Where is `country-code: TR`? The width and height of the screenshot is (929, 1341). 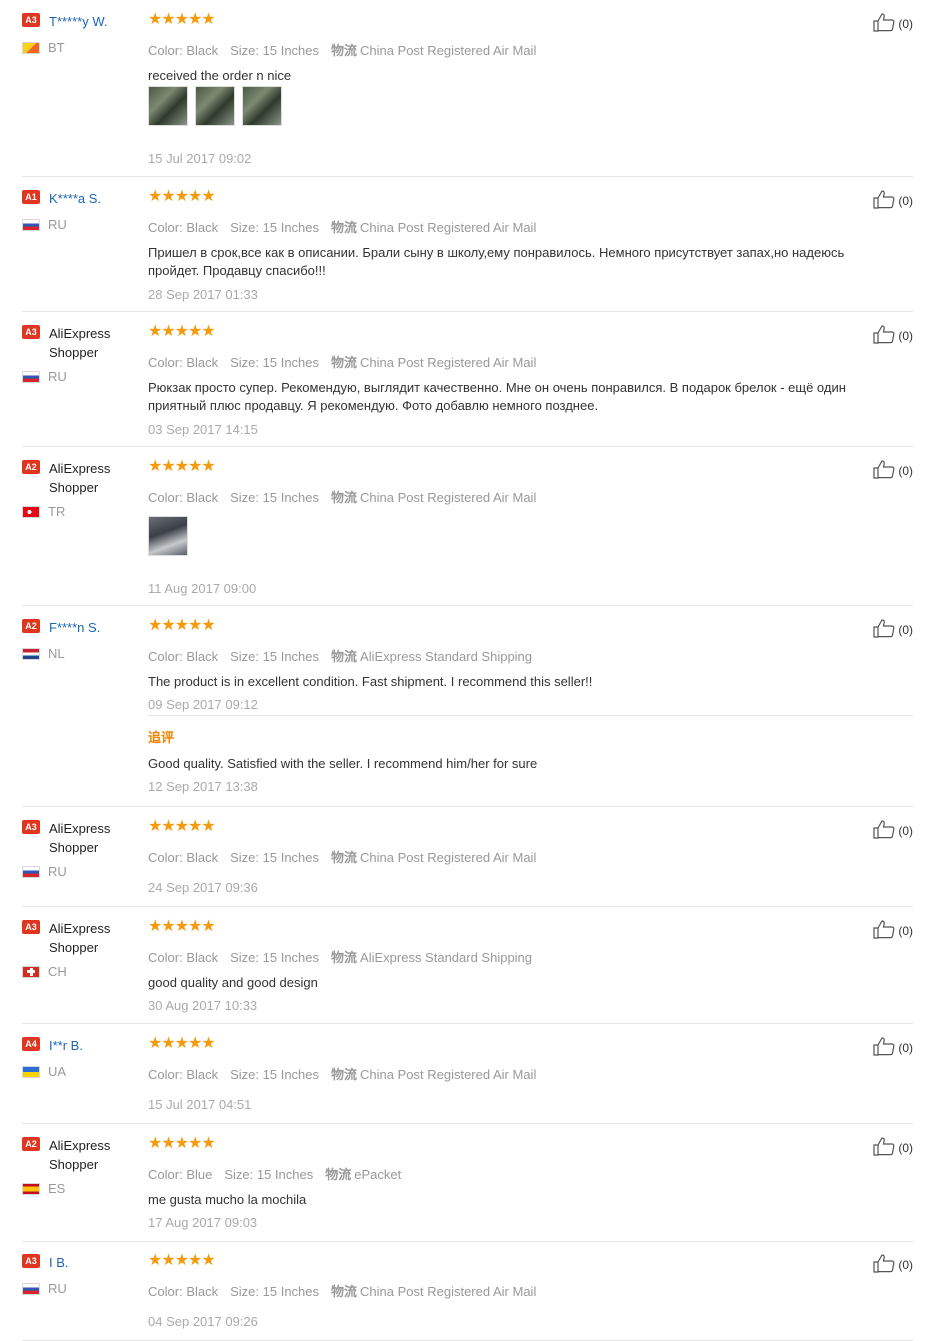 country-code: TR is located at coordinates (57, 511).